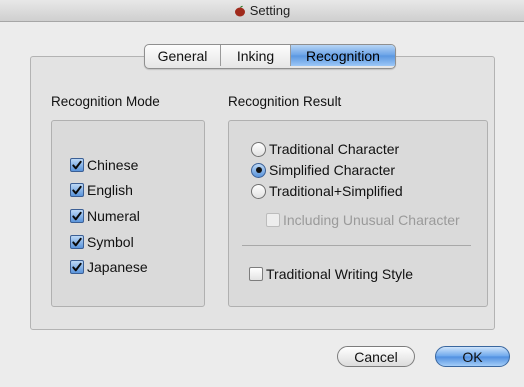 The width and height of the screenshot is (524, 387). I want to click on window-title: Setting, so click(270, 10).